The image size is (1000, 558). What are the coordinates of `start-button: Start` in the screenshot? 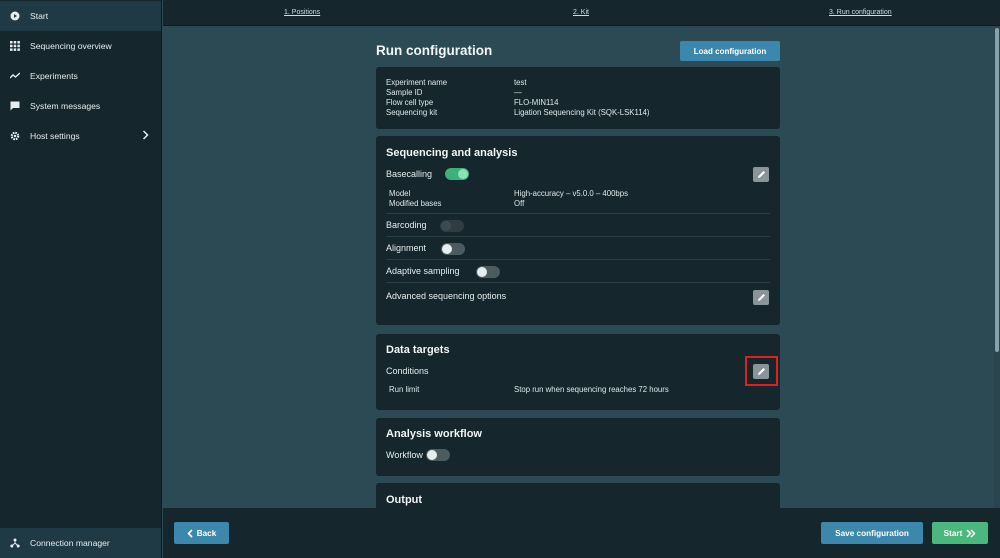 It's located at (960, 533).